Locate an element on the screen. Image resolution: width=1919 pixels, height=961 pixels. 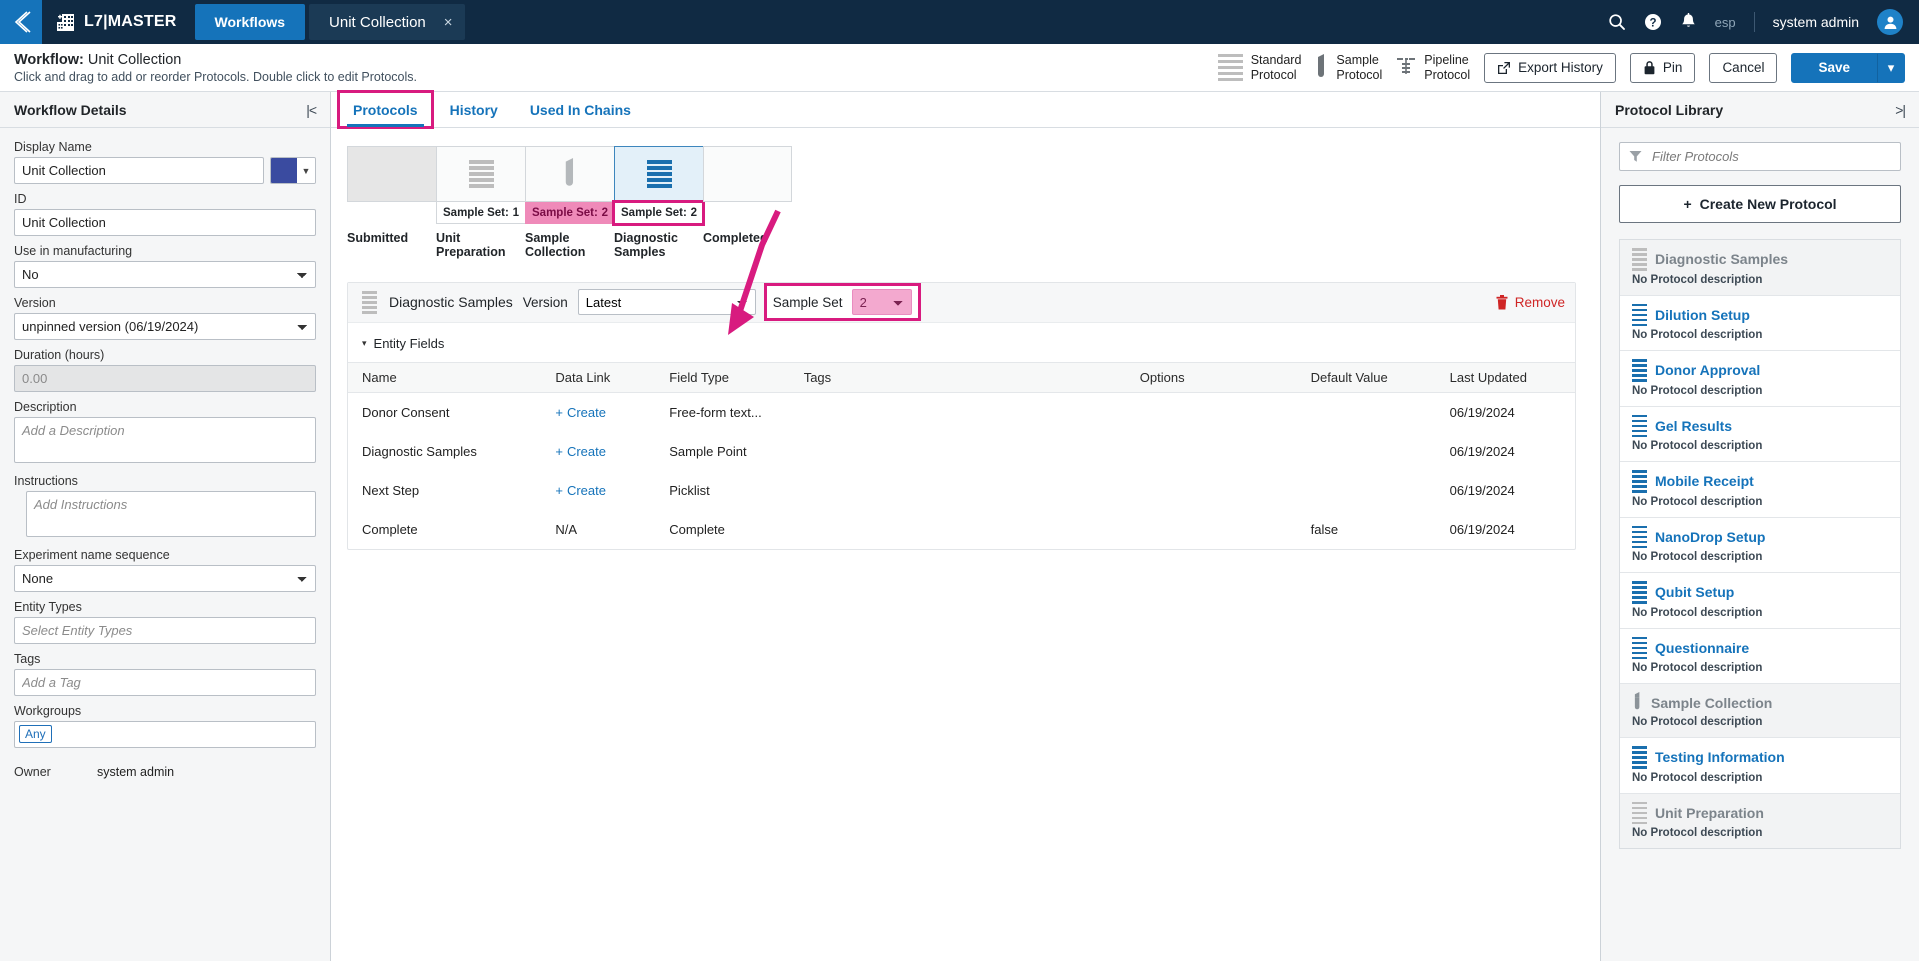
tab-history: History is located at coordinates (474, 109).